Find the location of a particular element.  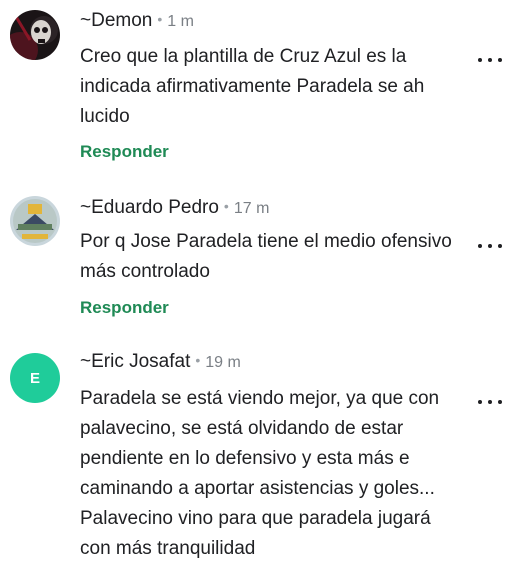

comment-header: ~Eric Josafat • 19 m is located at coordinates (160, 362).